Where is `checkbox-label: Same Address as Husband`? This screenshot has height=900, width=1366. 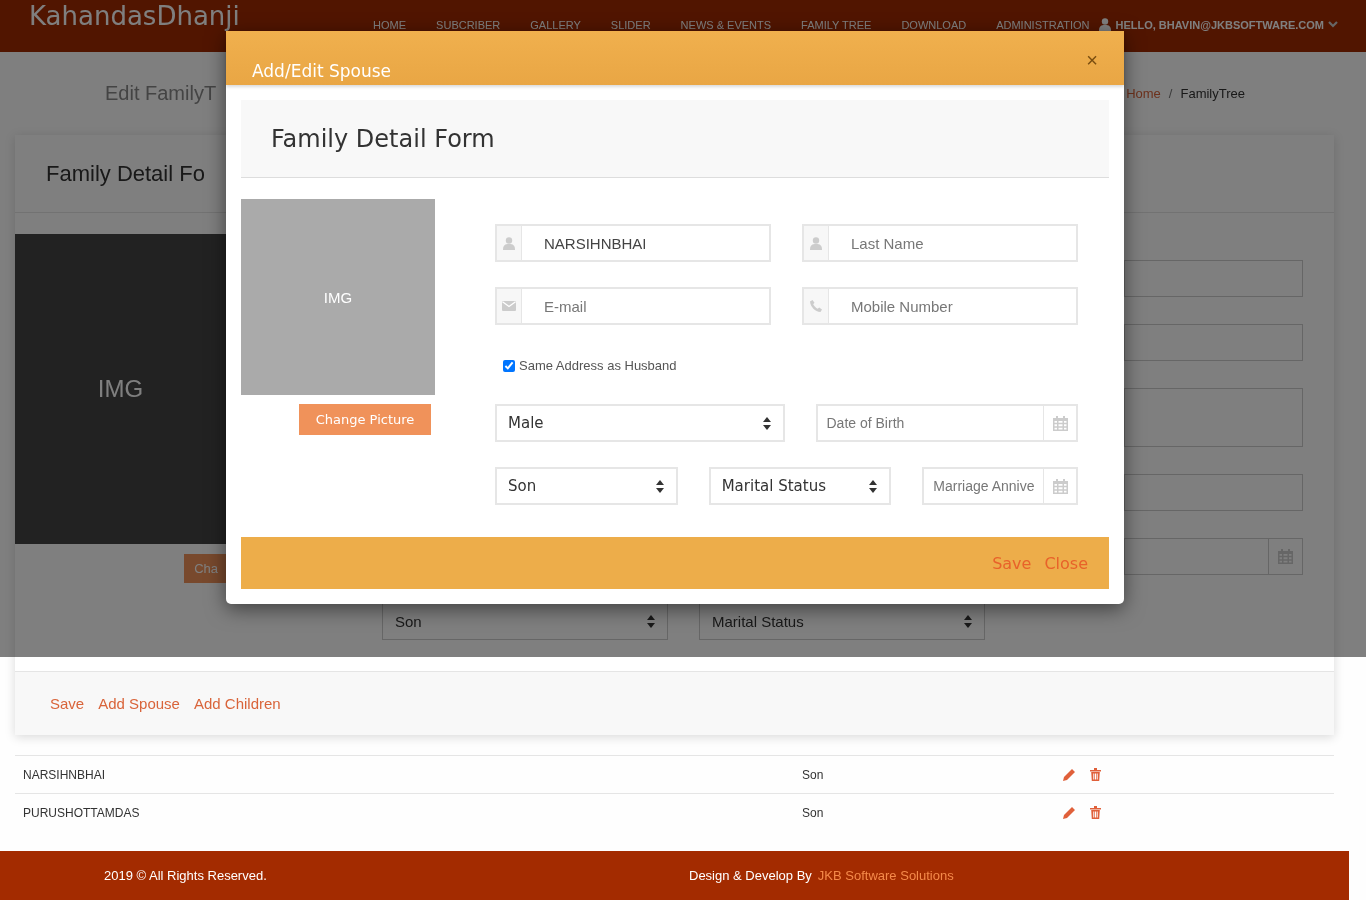
checkbox-label: Same Address as Husband is located at coordinates (598, 365).